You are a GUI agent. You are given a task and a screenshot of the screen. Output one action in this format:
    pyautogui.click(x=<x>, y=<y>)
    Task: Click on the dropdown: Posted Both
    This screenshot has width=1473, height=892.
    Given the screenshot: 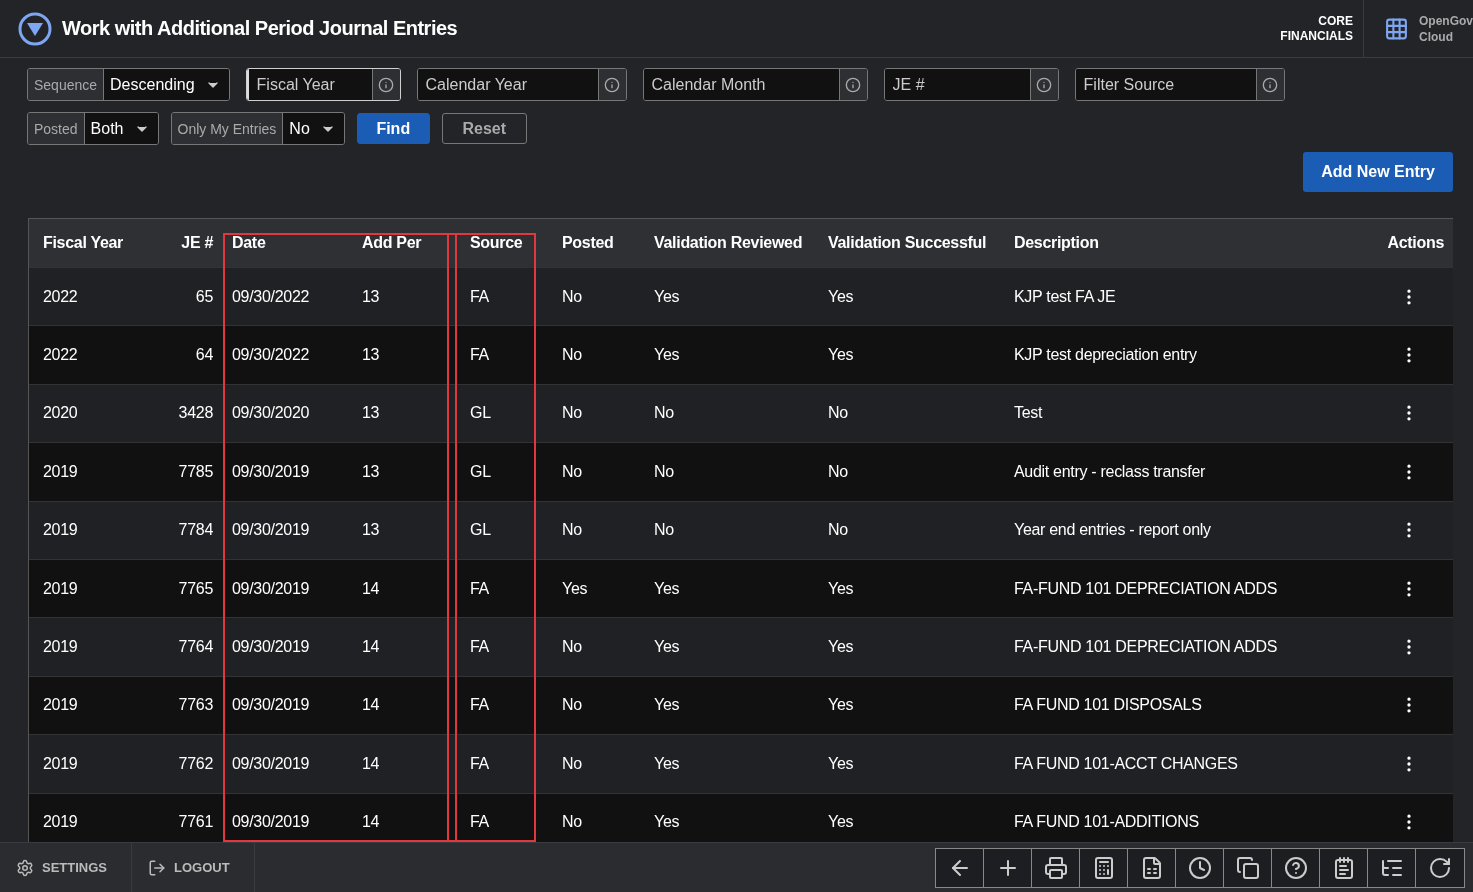 What is the action you would take?
    pyautogui.click(x=93, y=128)
    